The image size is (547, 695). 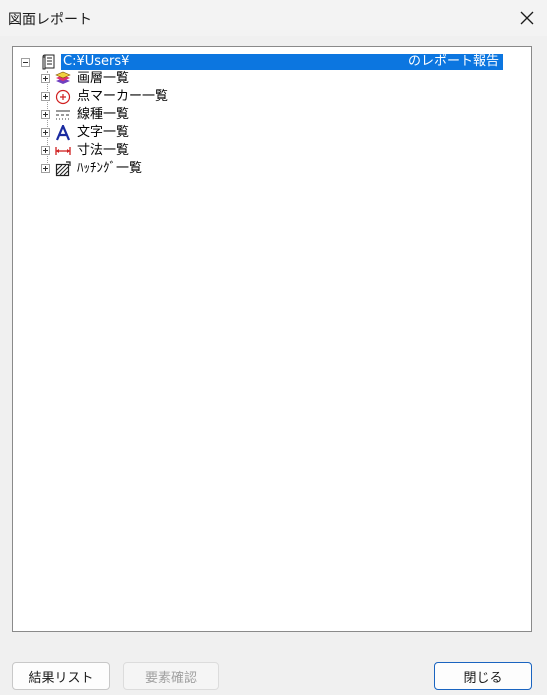 I want to click on title-bar: 図面レポート, so click(x=273, y=18).